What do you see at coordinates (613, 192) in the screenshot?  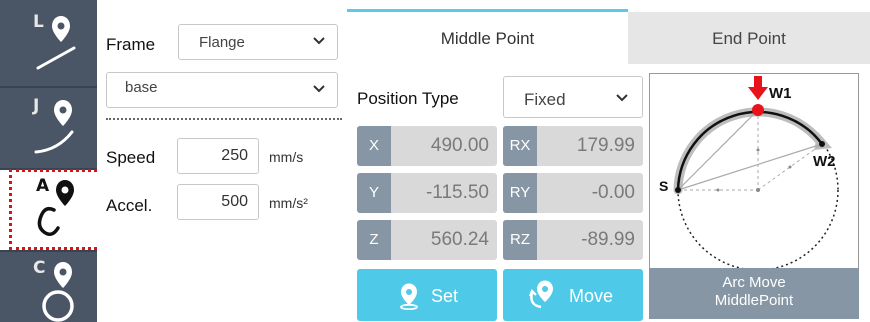 I see `coord-ry-value: -0.00` at bounding box center [613, 192].